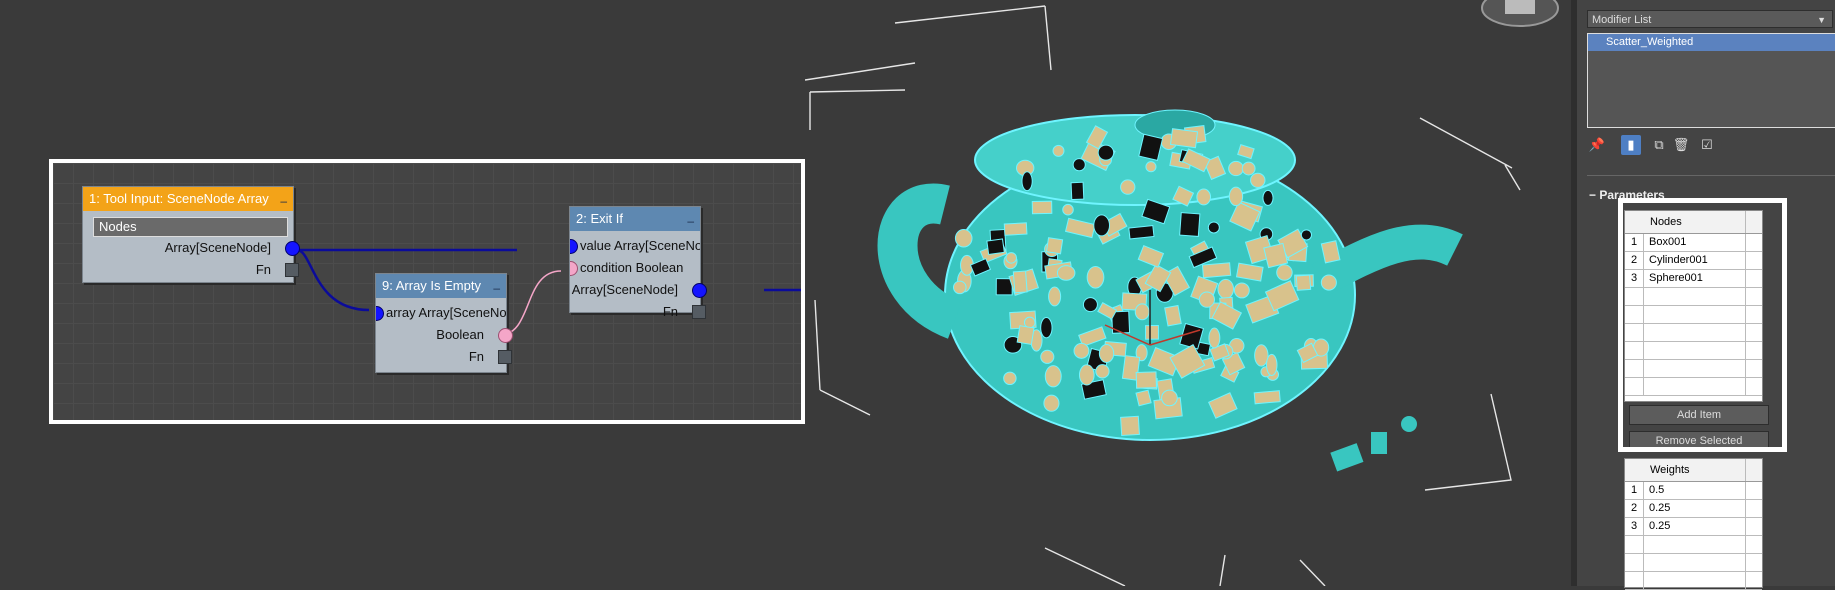 Image resolution: width=1835 pixels, height=590 pixels. I want to click on parameters-rollout: − Parameters, so click(1711, 188).